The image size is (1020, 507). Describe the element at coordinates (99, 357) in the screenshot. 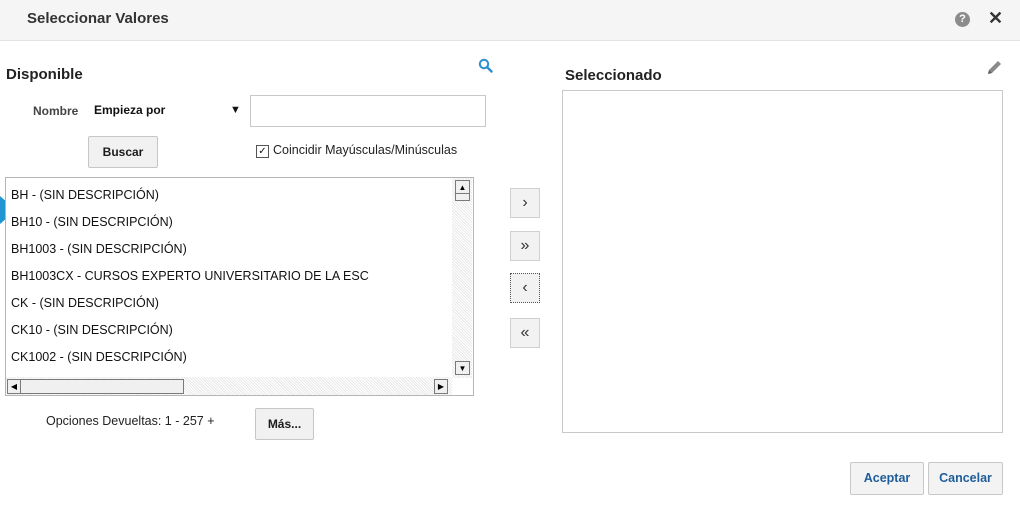

I see `list-item: CK1002 - (SIN DESCRIPCIÓN)` at that location.